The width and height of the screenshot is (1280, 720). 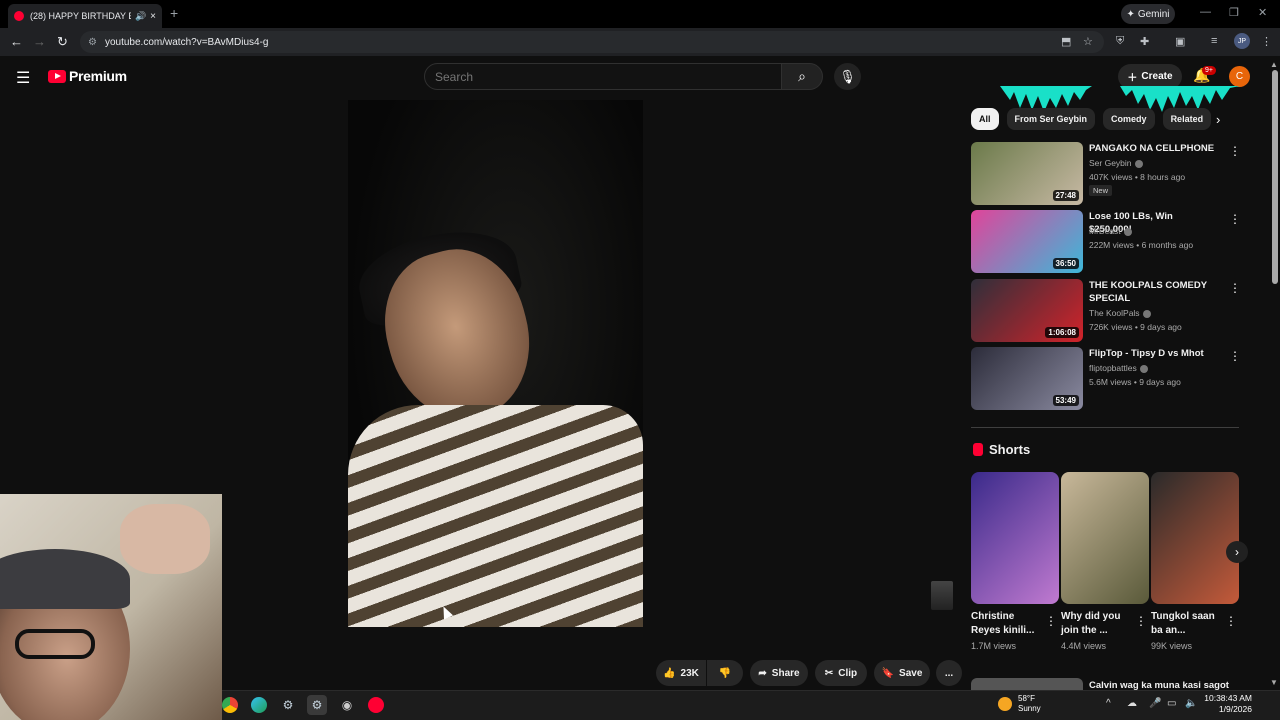 I want to click on youtube-premium-logo: Premium, so click(x=87, y=76).